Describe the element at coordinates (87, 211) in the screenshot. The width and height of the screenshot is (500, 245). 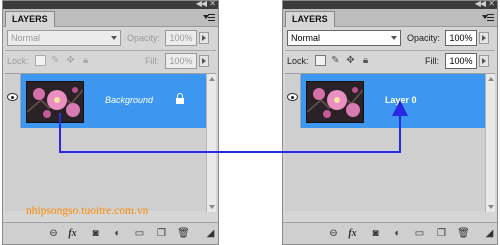
I see `watermark-text: nhipsongso.tuoitre.com.vn` at that location.